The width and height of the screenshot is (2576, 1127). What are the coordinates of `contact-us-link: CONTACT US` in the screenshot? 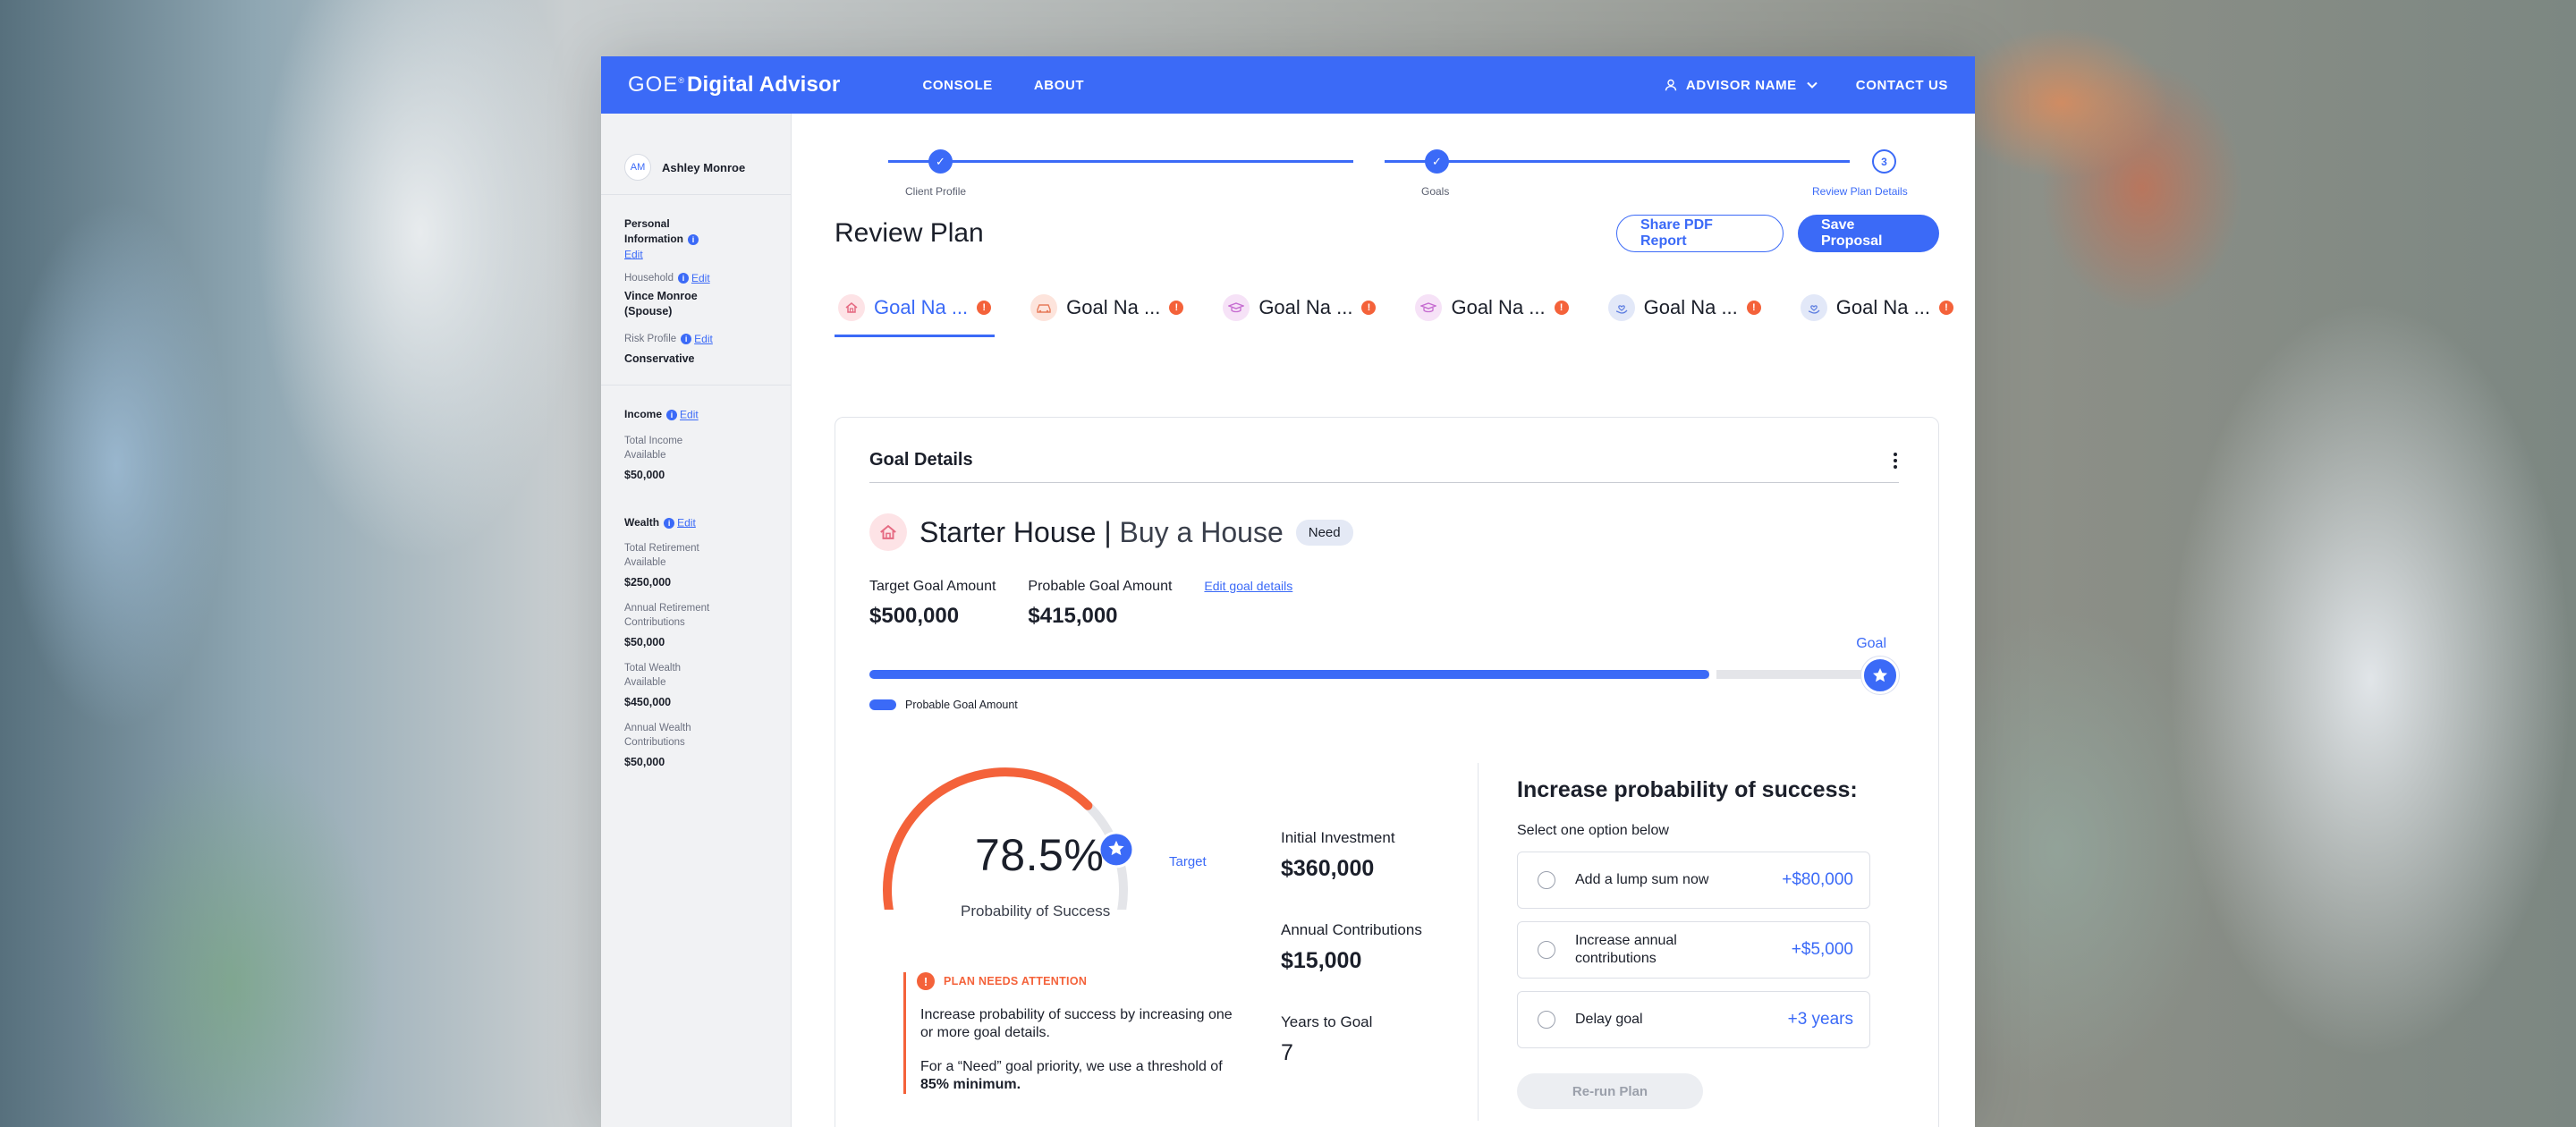 It's located at (1902, 85).